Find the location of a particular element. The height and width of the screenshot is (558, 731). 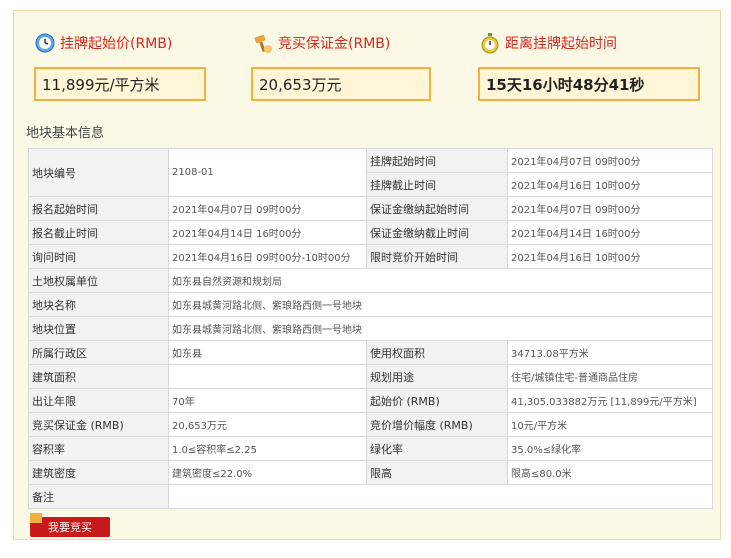

cell-label: 起始价 (RMB) is located at coordinates (437, 400).